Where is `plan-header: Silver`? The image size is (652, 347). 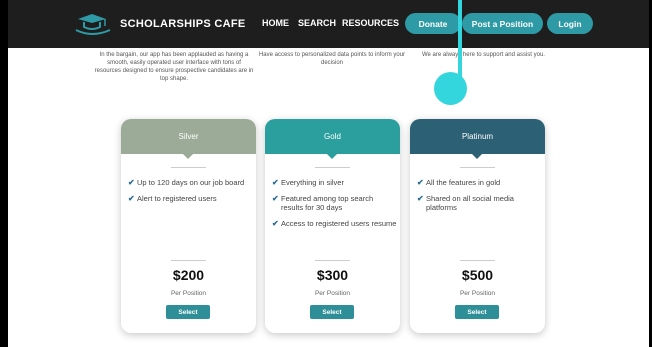 plan-header: Silver is located at coordinates (188, 139).